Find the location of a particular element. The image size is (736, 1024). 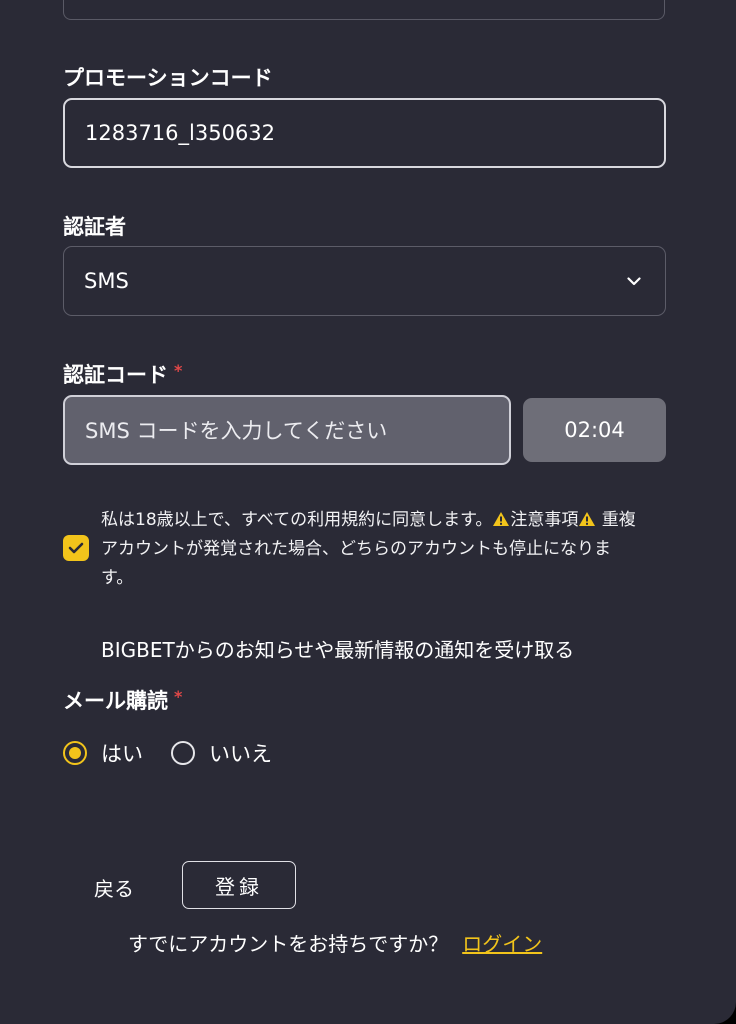

terms-text-part1: 私は18歳以上で、すべての利用規約に同意します。 is located at coordinates (297, 520).